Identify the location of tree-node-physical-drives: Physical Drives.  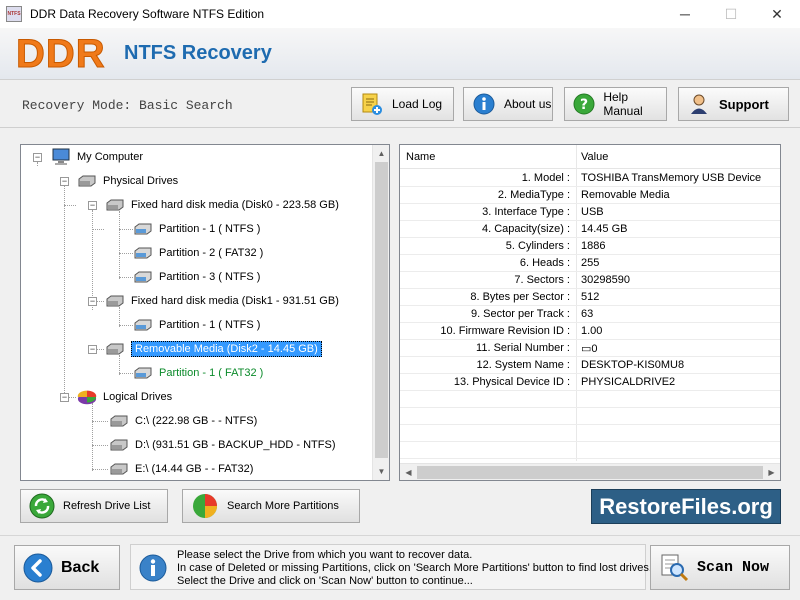
(127, 181).